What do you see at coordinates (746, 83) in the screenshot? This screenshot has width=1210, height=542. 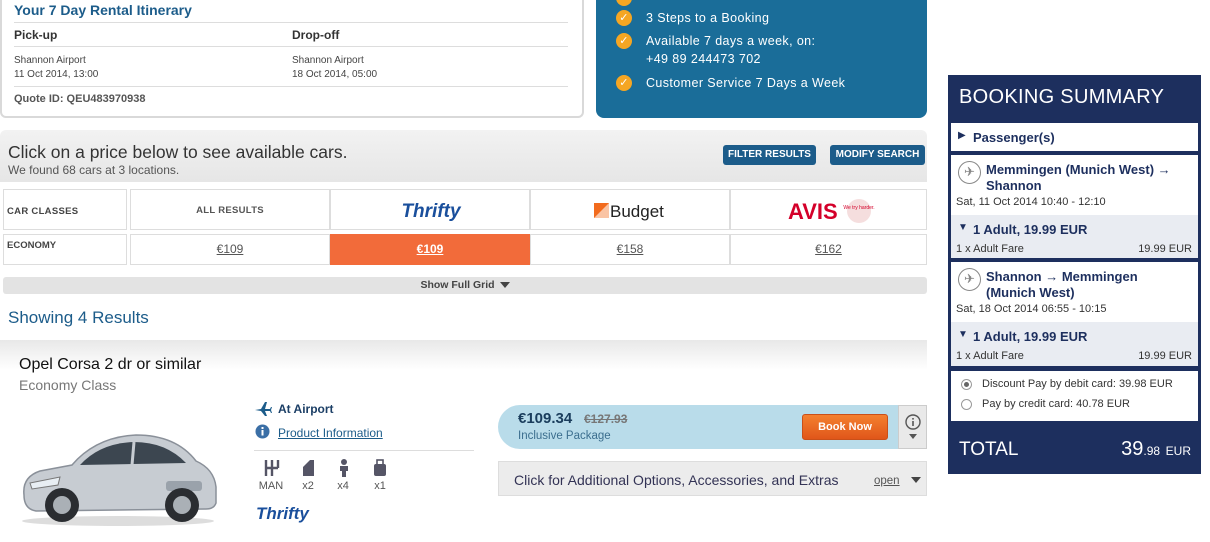 I see `promo-text: Customer Service 7 Days a Week` at bounding box center [746, 83].